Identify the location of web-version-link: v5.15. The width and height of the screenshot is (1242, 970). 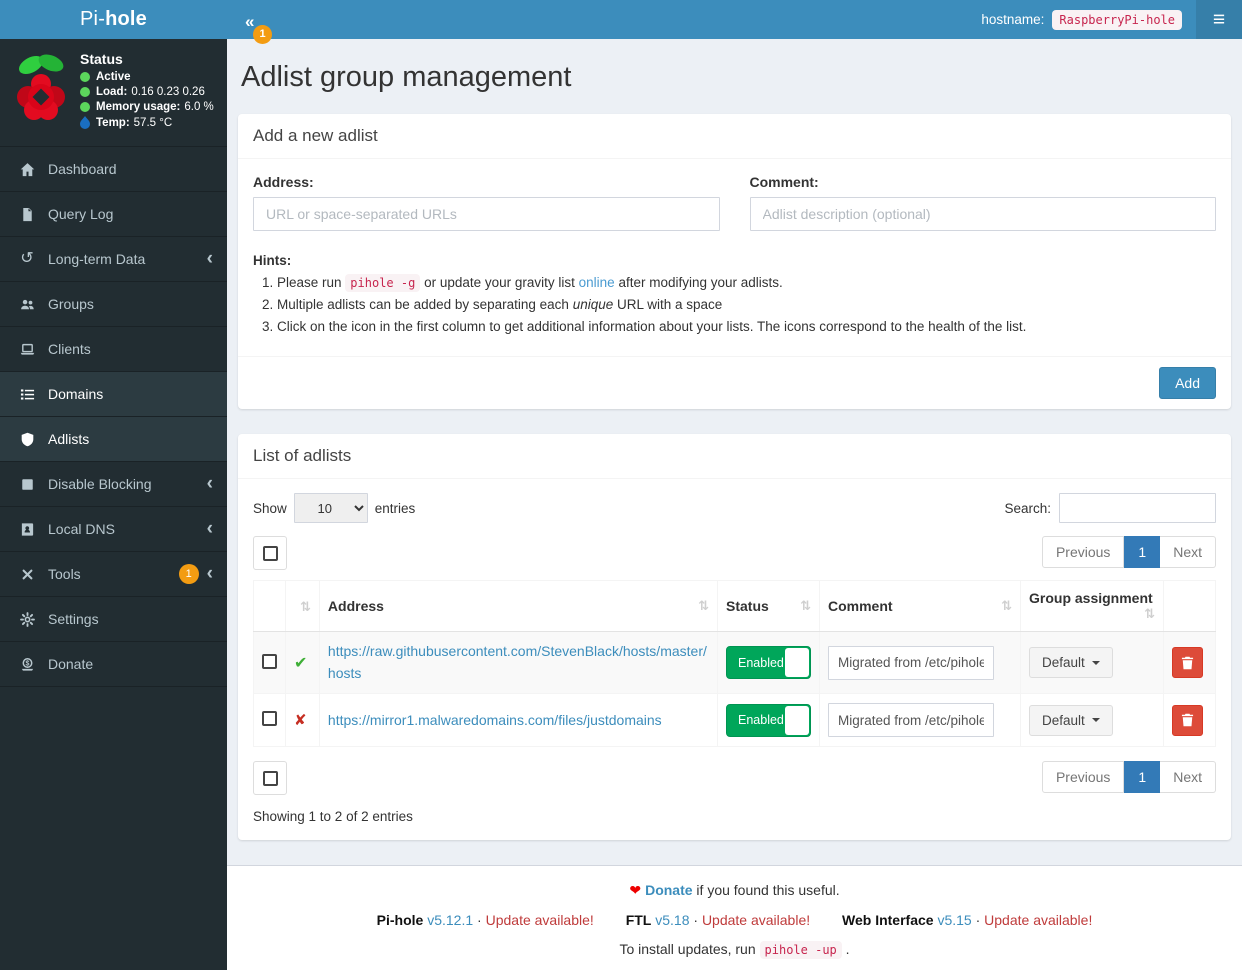
(954, 920).